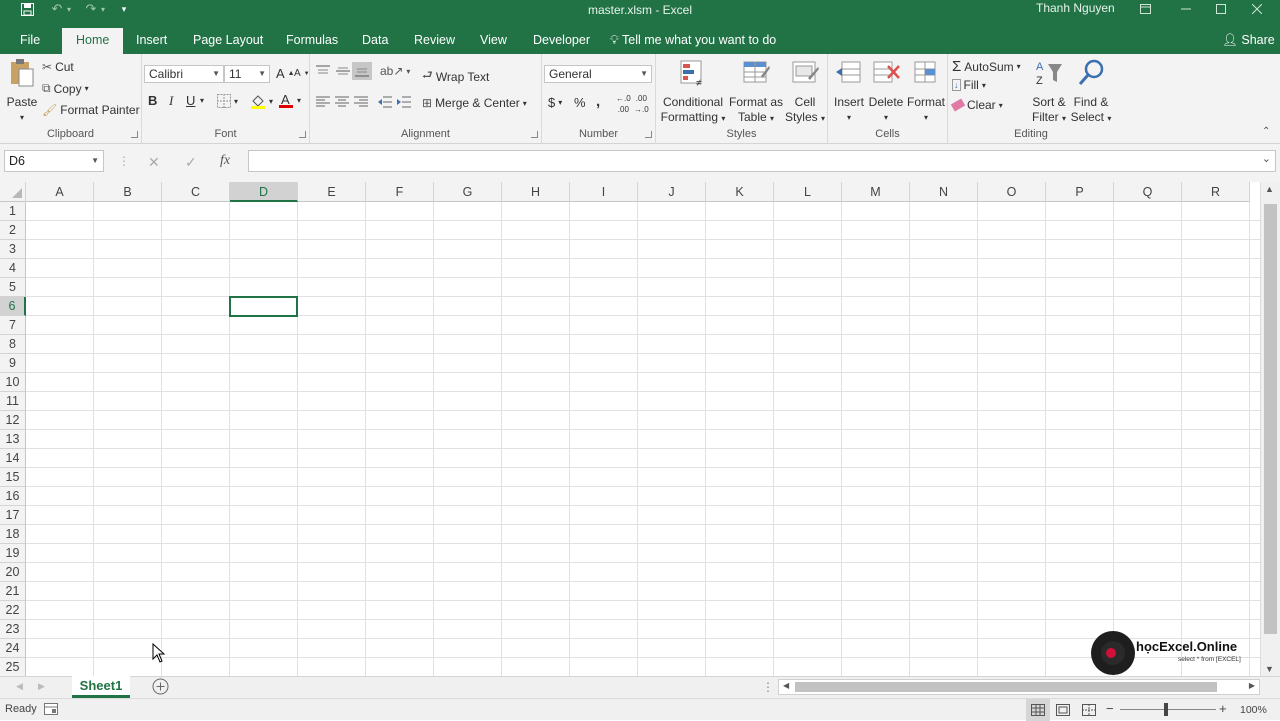  I want to click on column-header-c: C, so click(196, 192).